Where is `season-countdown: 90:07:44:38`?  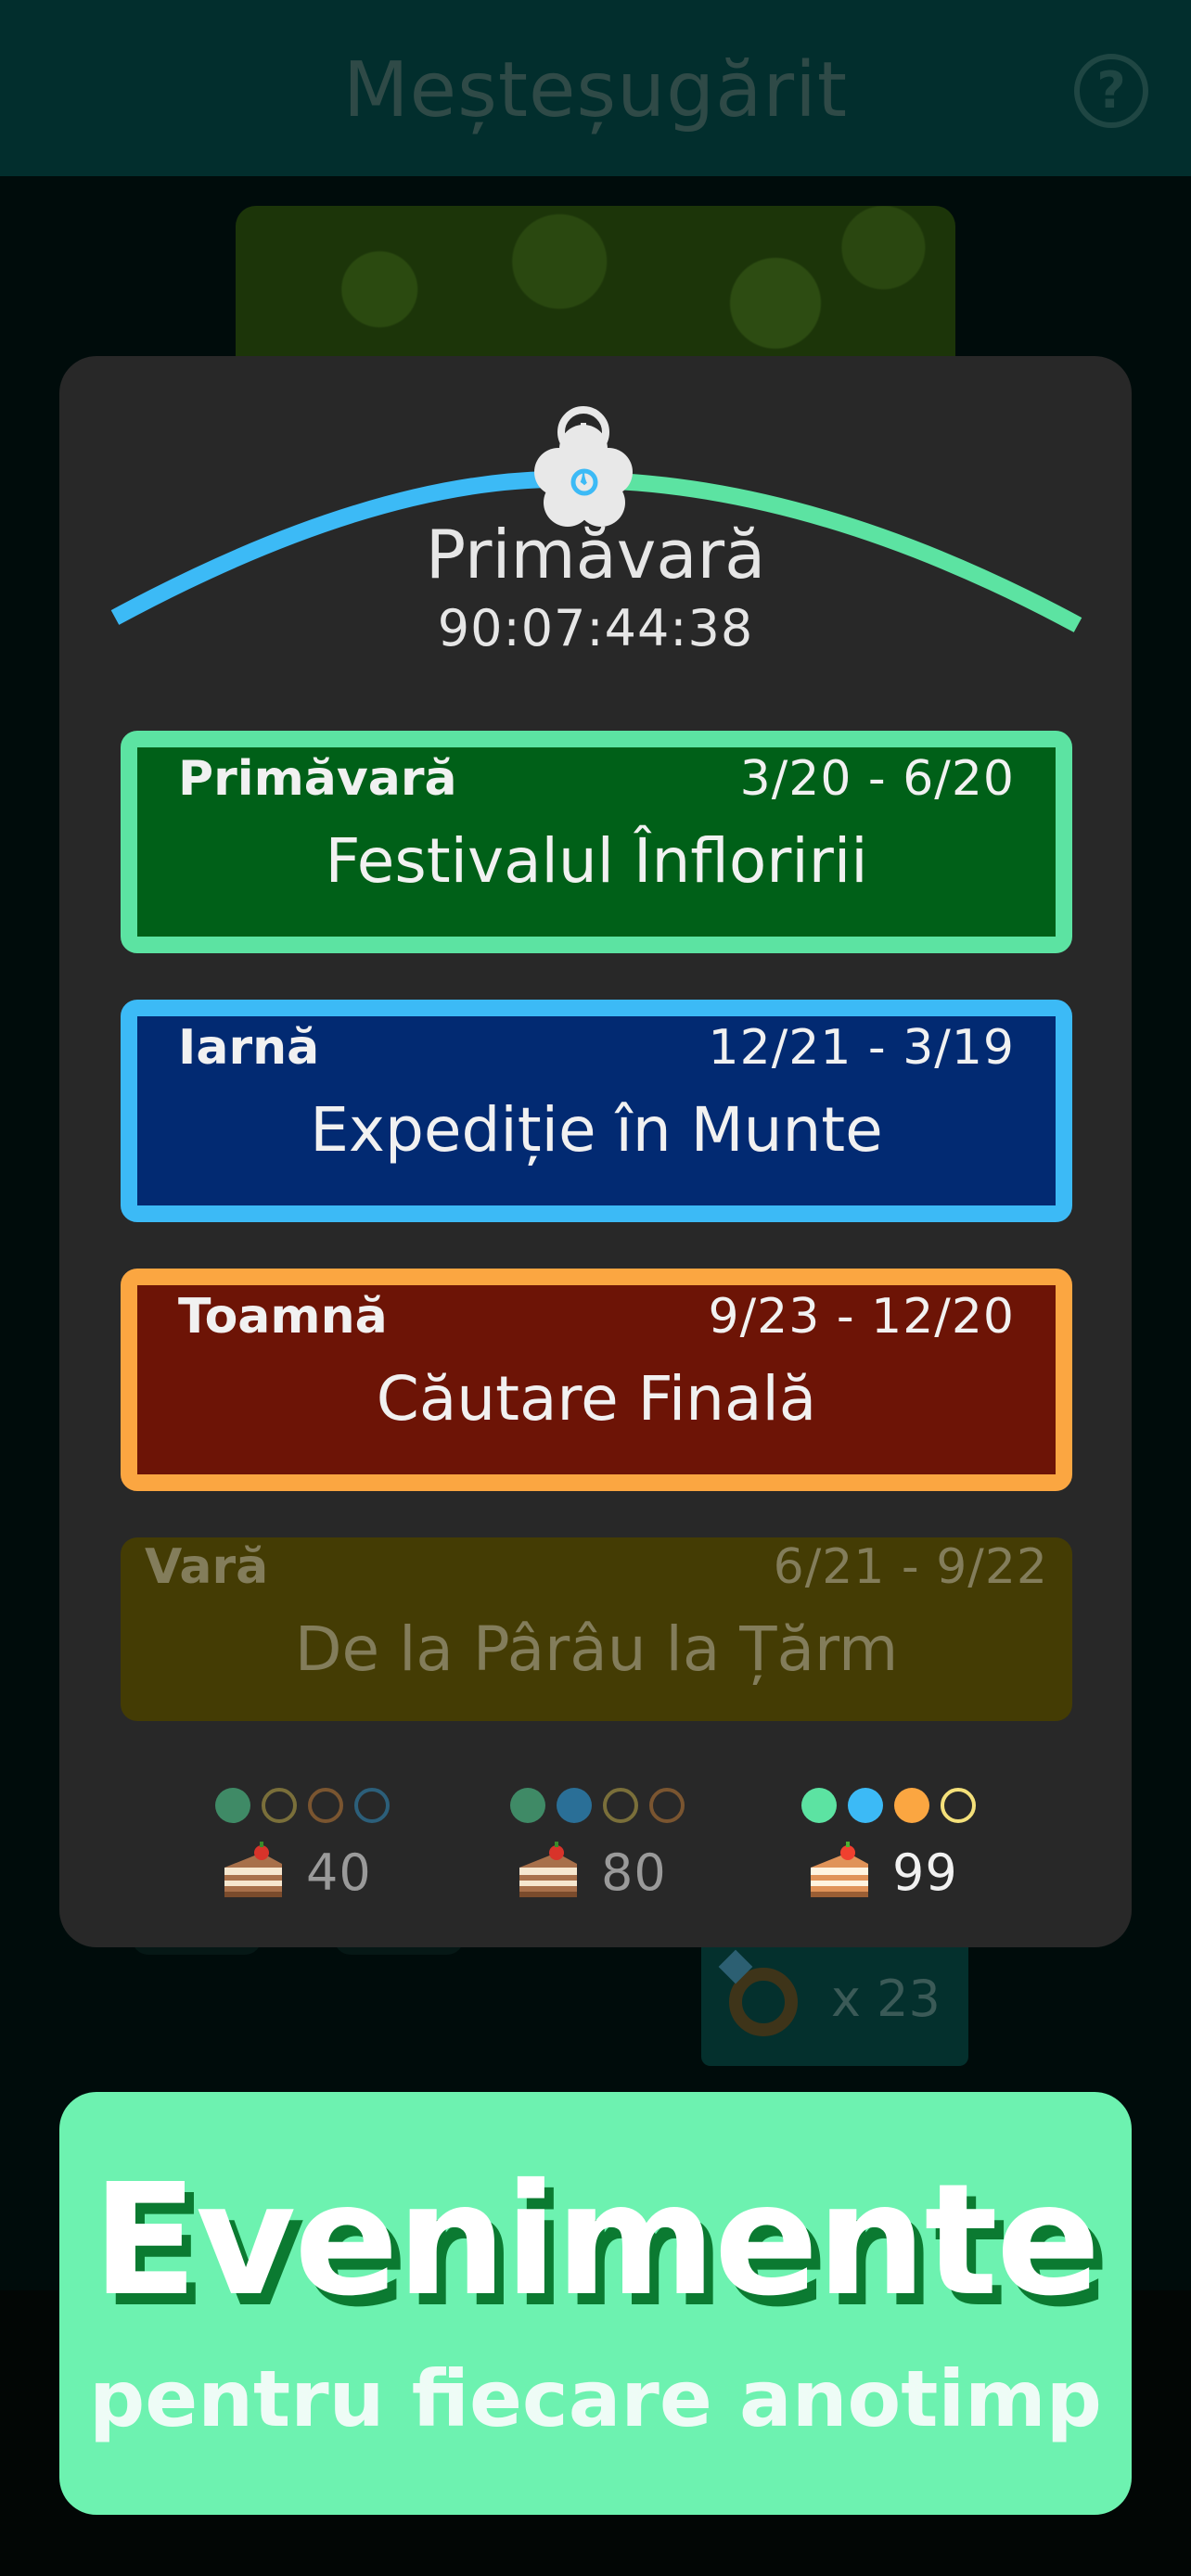 season-countdown: 90:07:44:38 is located at coordinates (595, 628).